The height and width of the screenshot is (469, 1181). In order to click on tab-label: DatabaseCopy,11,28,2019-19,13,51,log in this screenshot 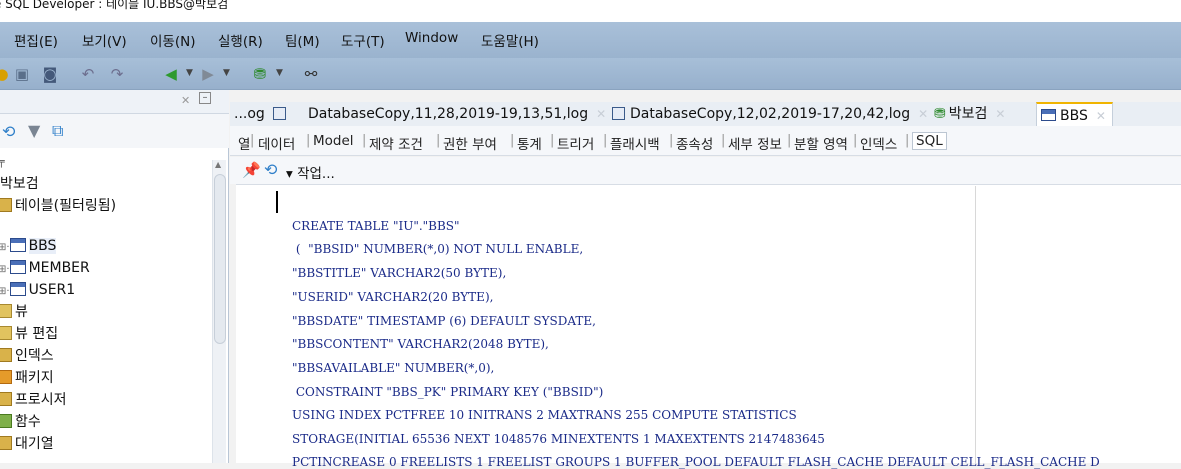, I will do `click(448, 114)`.